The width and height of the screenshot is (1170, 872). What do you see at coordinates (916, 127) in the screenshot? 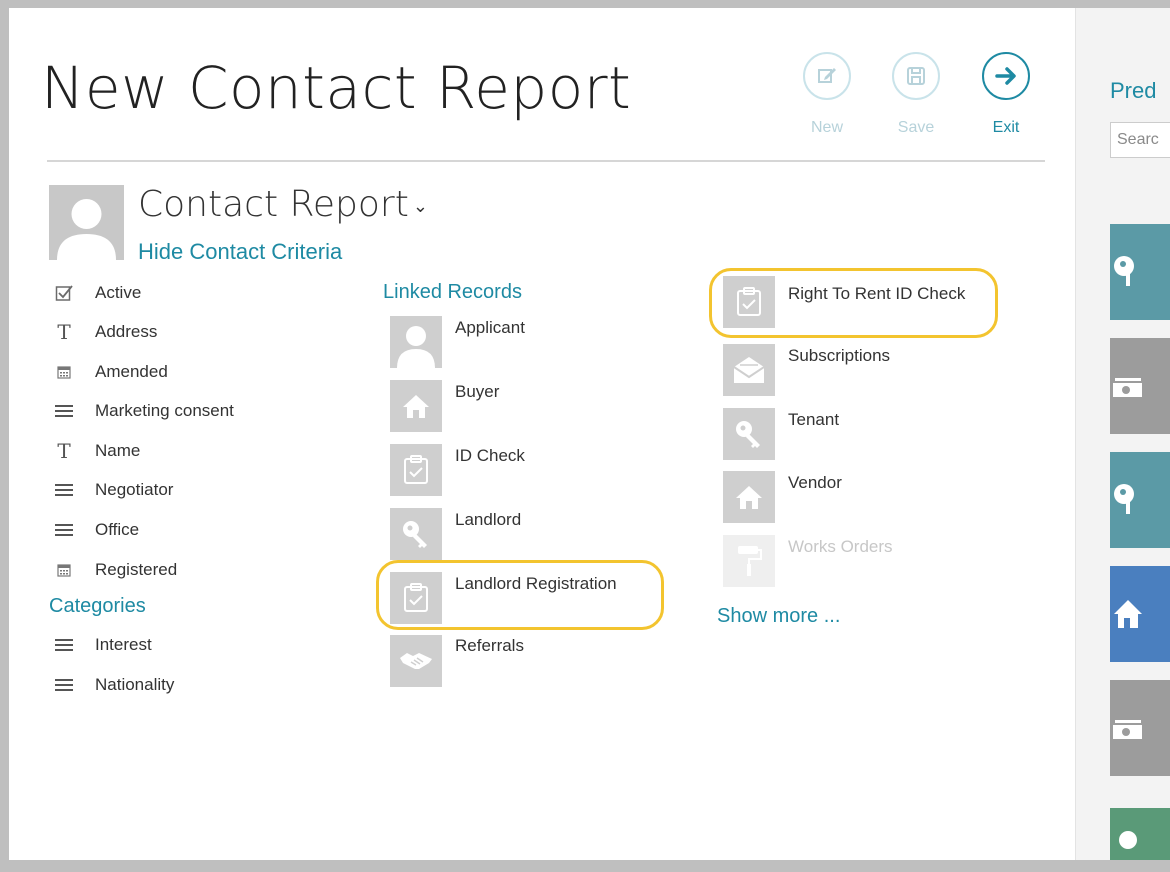
I see `save-button-label: Save` at bounding box center [916, 127].